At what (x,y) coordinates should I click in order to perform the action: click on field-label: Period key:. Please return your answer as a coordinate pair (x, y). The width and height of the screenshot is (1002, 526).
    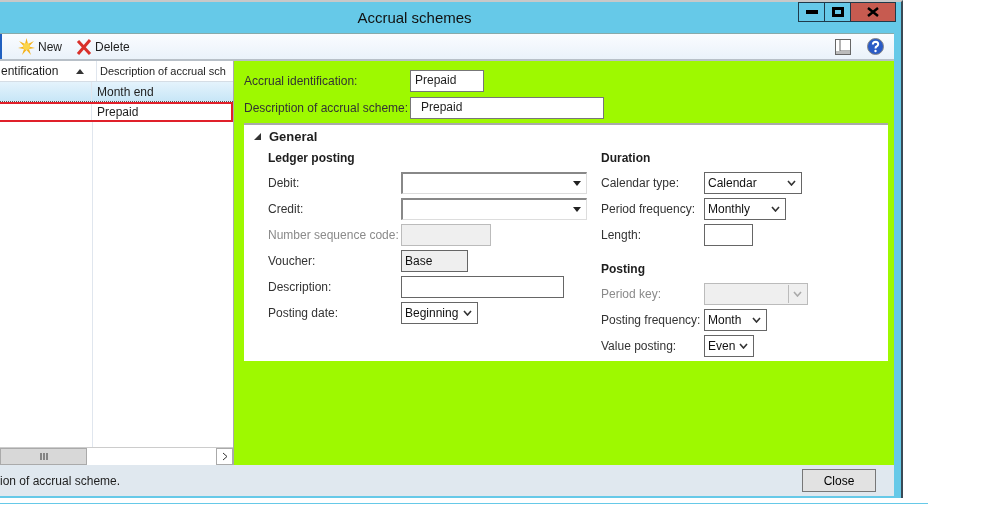
    Looking at the image, I should click on (632, 294).